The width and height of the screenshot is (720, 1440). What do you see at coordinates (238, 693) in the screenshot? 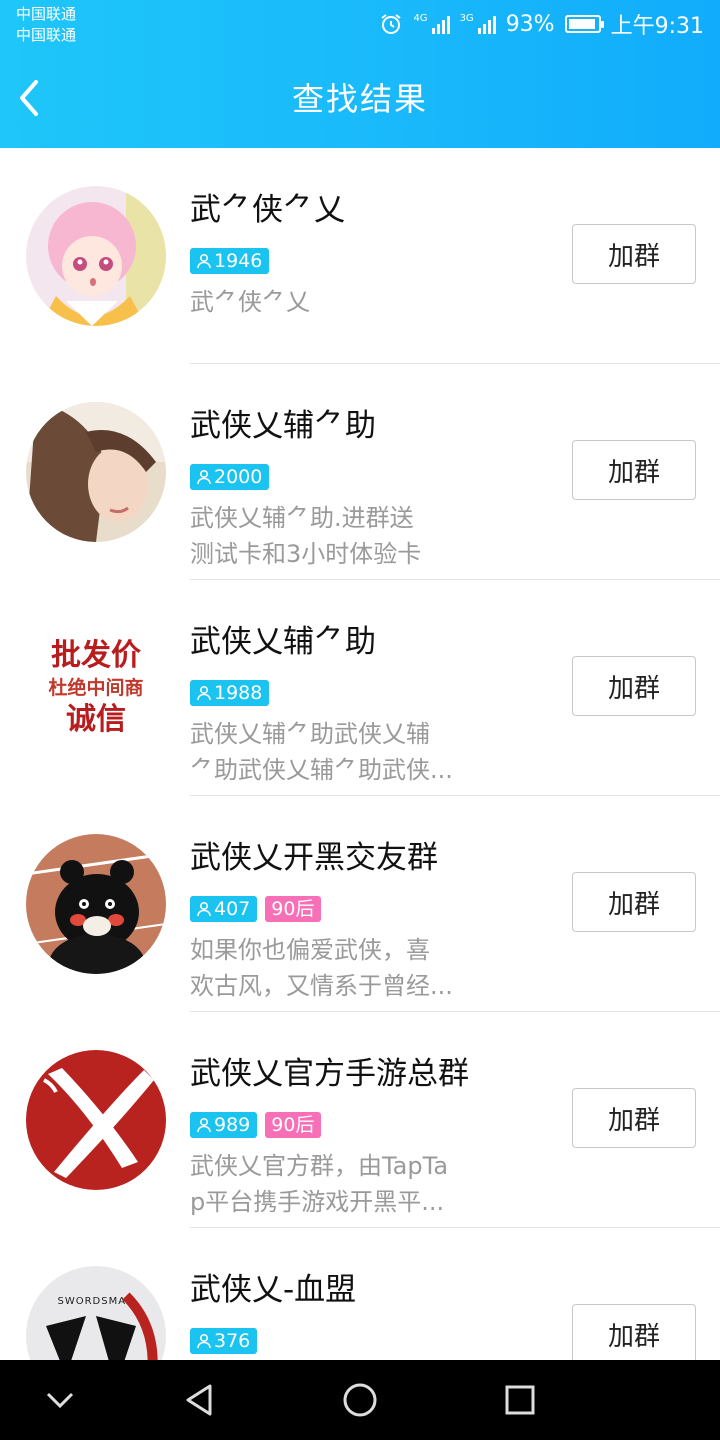
I see `member-count: 1988` at bounding box center [238, 693].